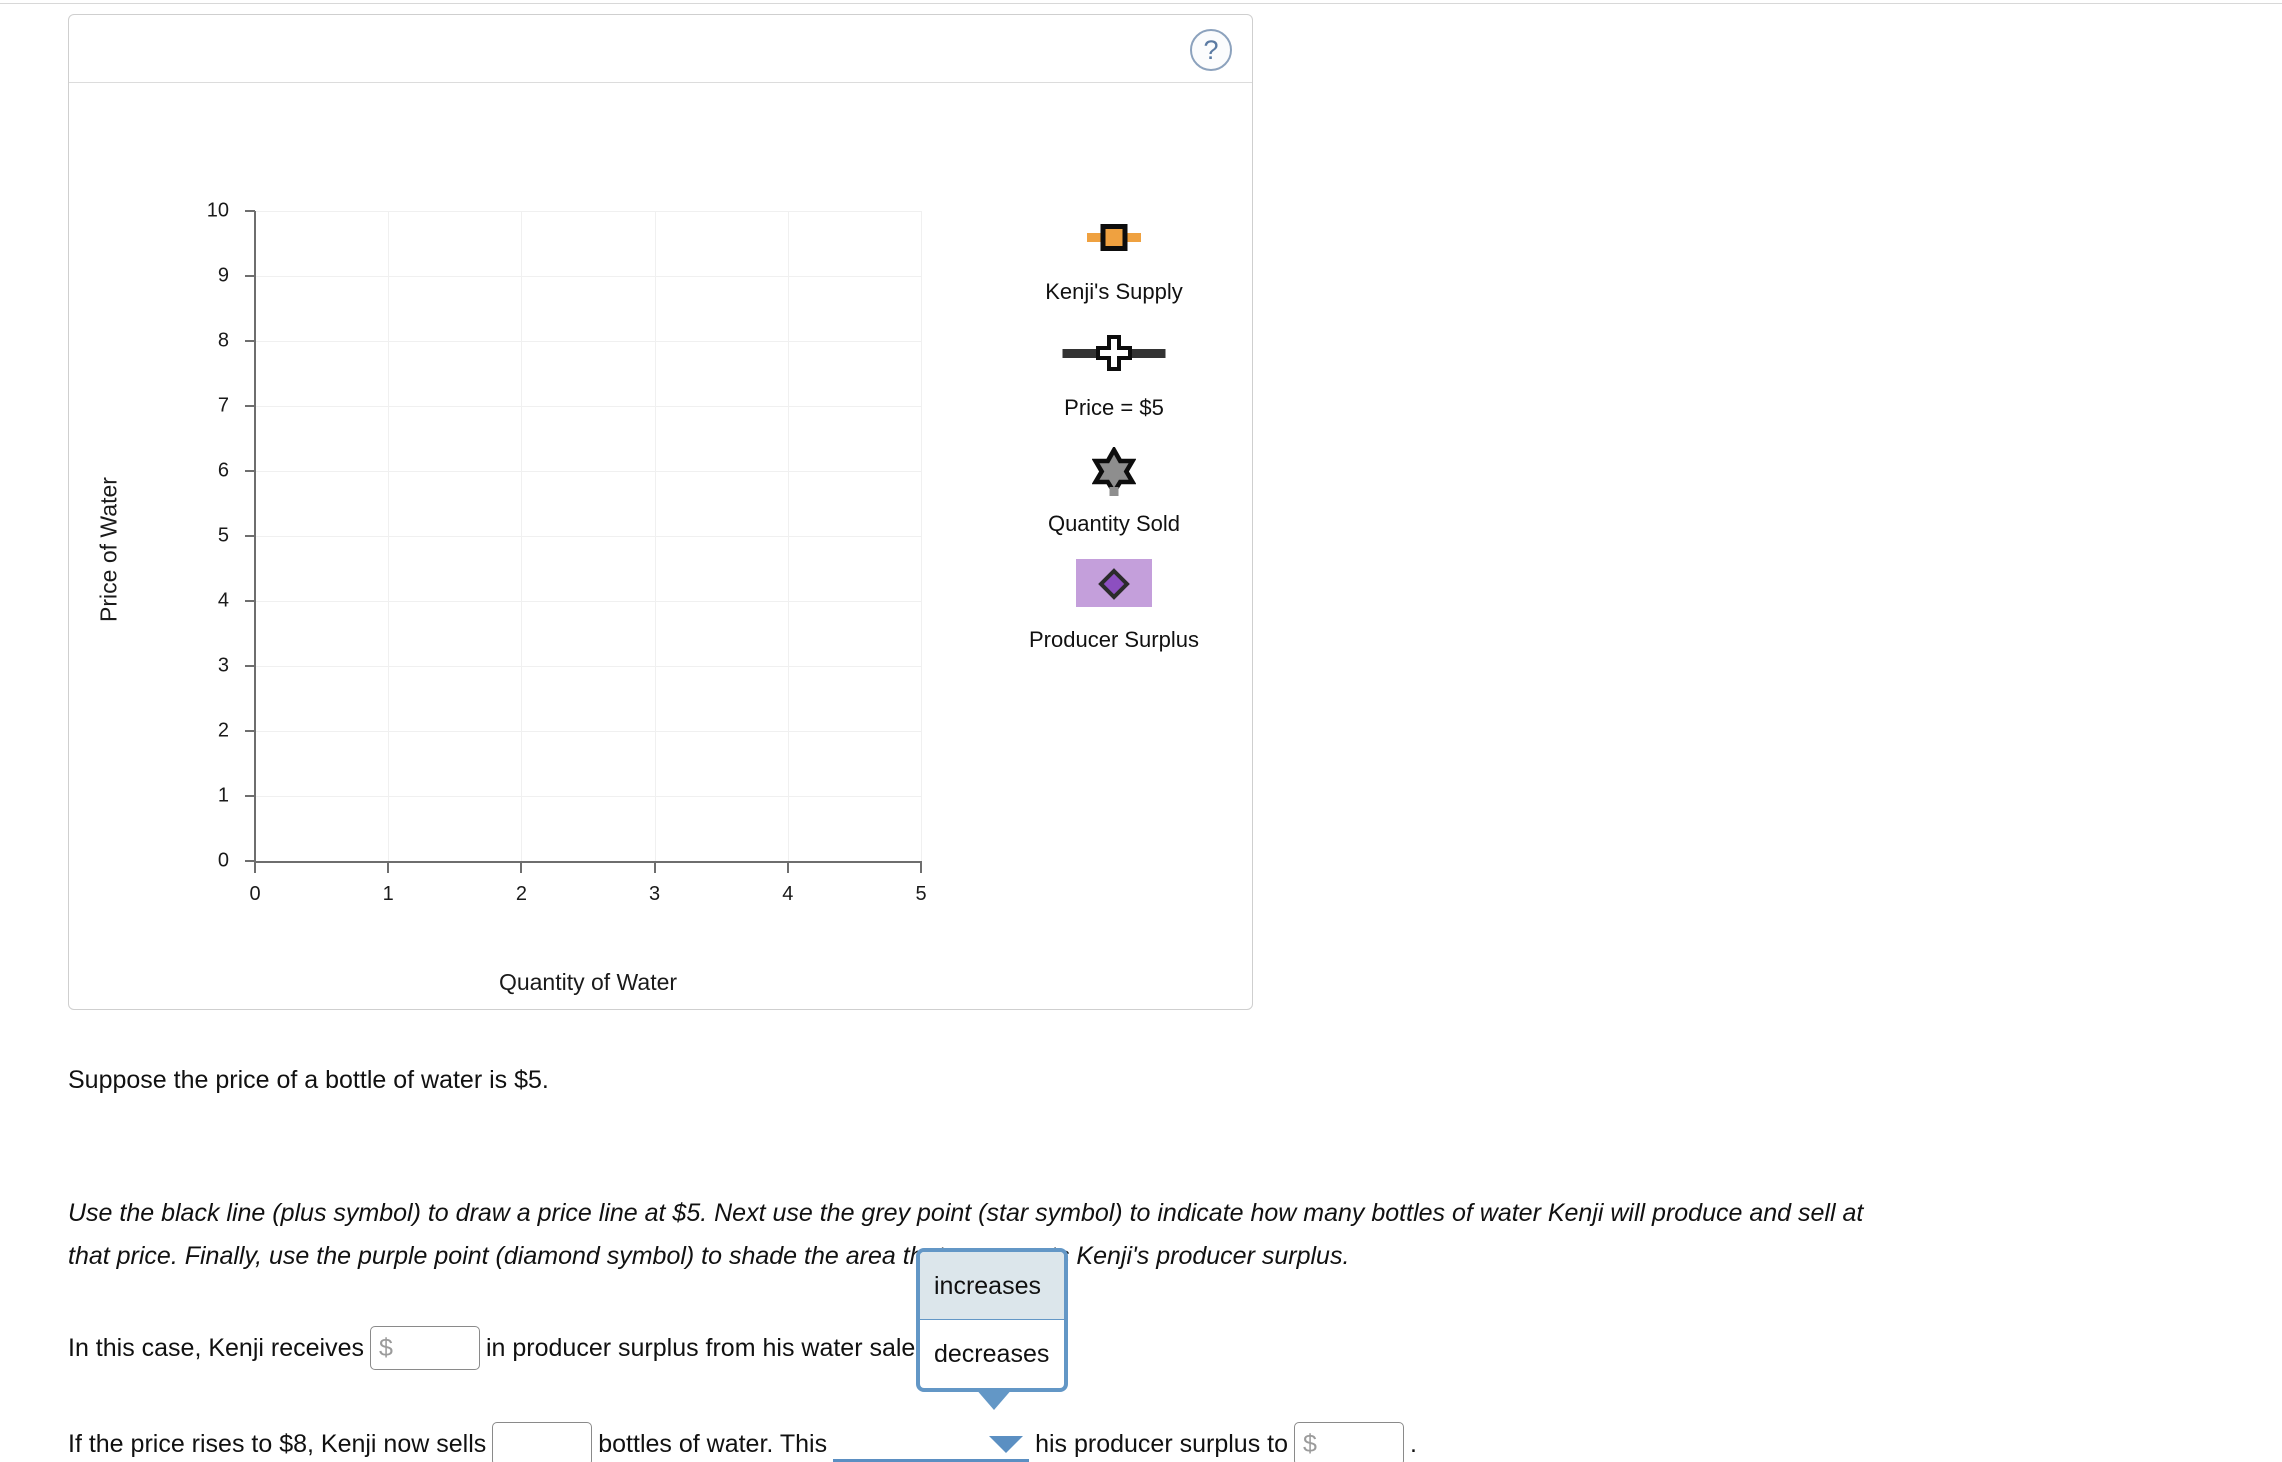 The height and width of the screenshot is (1462, 2282). I want to click on quantity-symbol, so click(1114, 469).